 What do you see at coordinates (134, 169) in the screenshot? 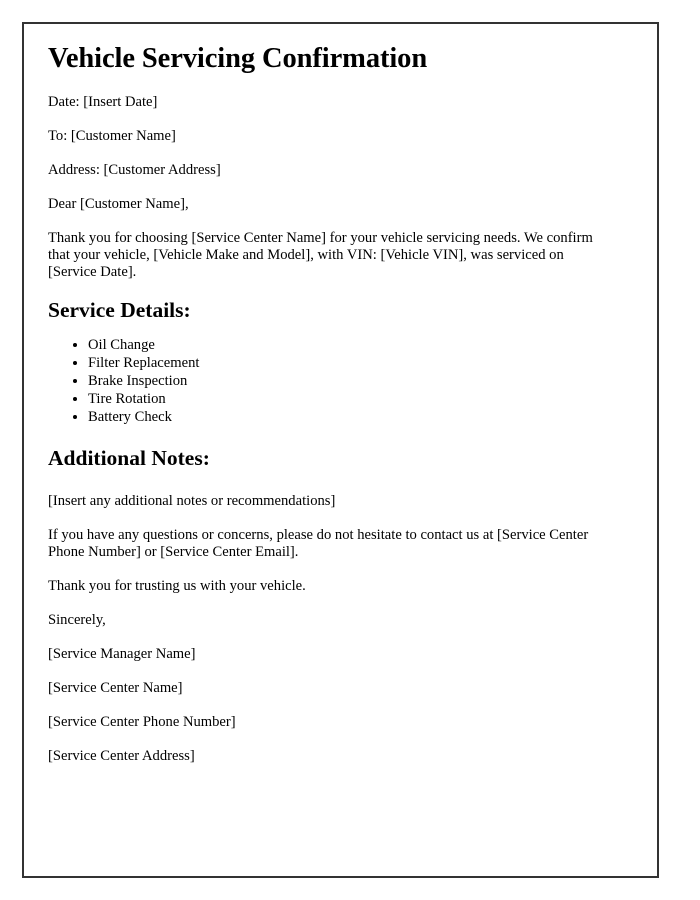
I see `address-line: Address: [Customer Address]` at bounding box center [134, 169].